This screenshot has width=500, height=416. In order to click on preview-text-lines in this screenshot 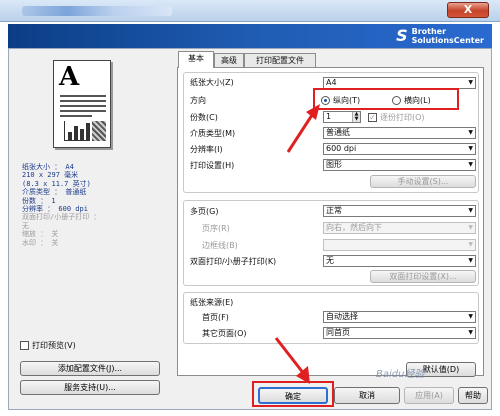, I will do `click(83, 107)`.